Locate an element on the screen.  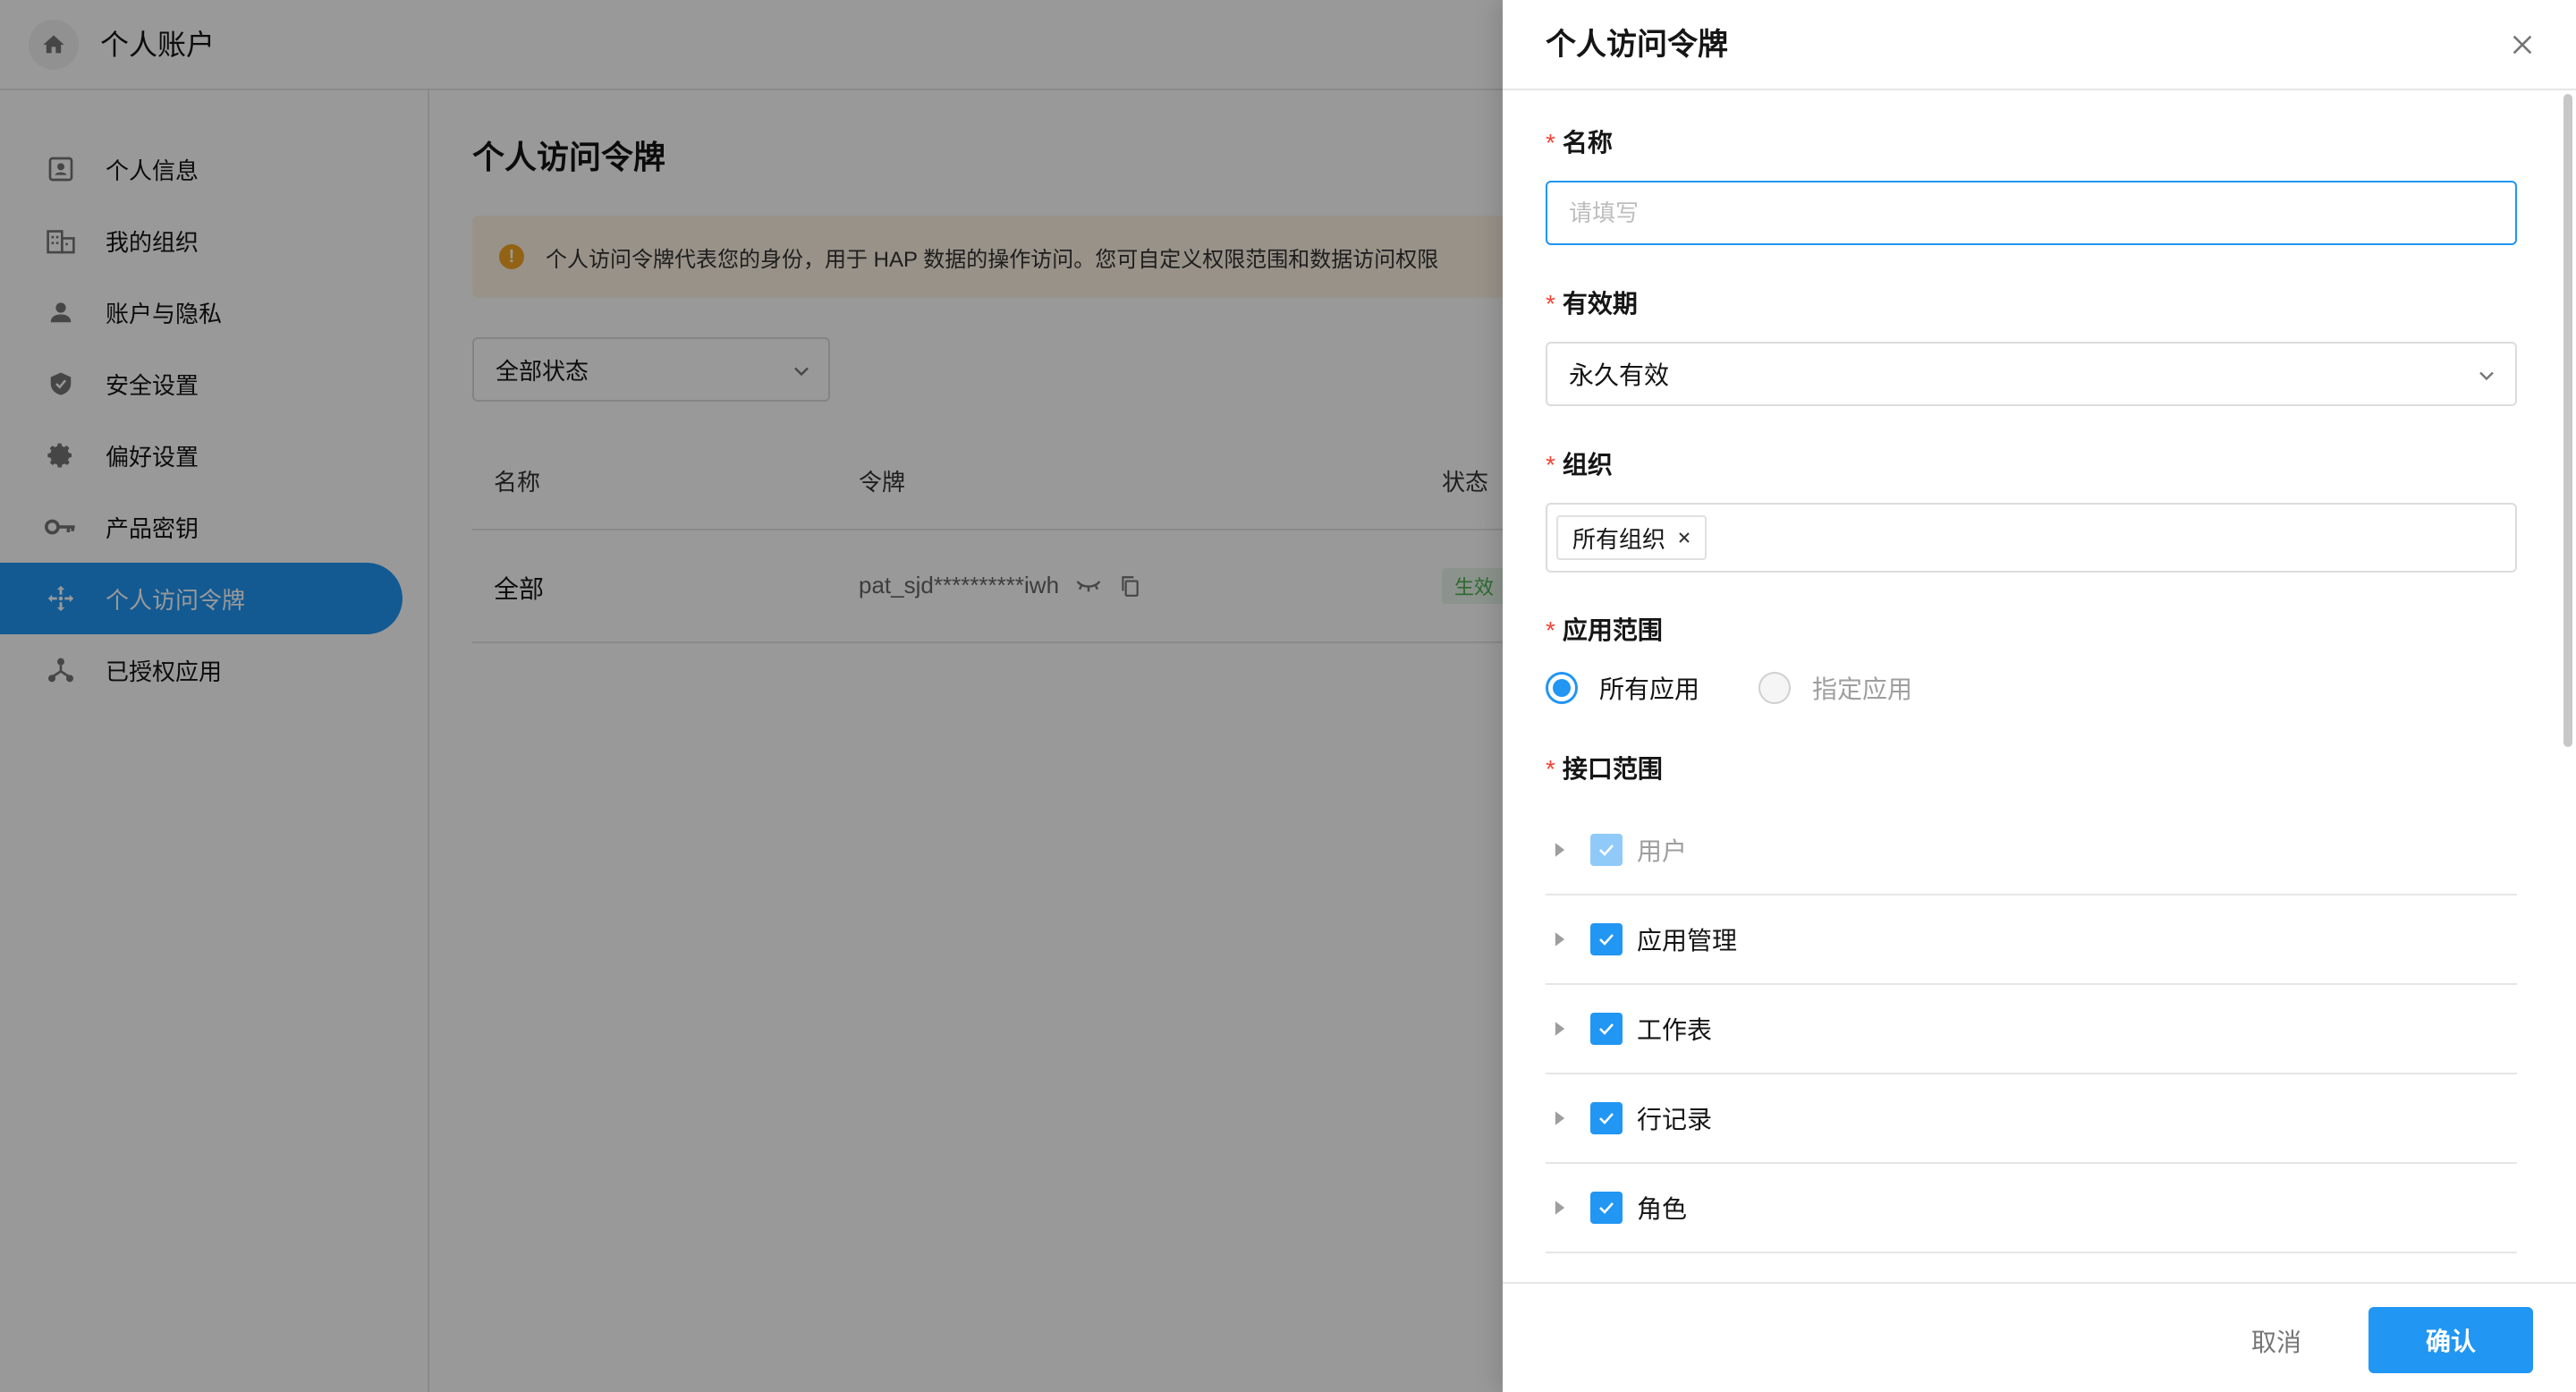
tag-remove-icon is located at coordinates (1684, 538).